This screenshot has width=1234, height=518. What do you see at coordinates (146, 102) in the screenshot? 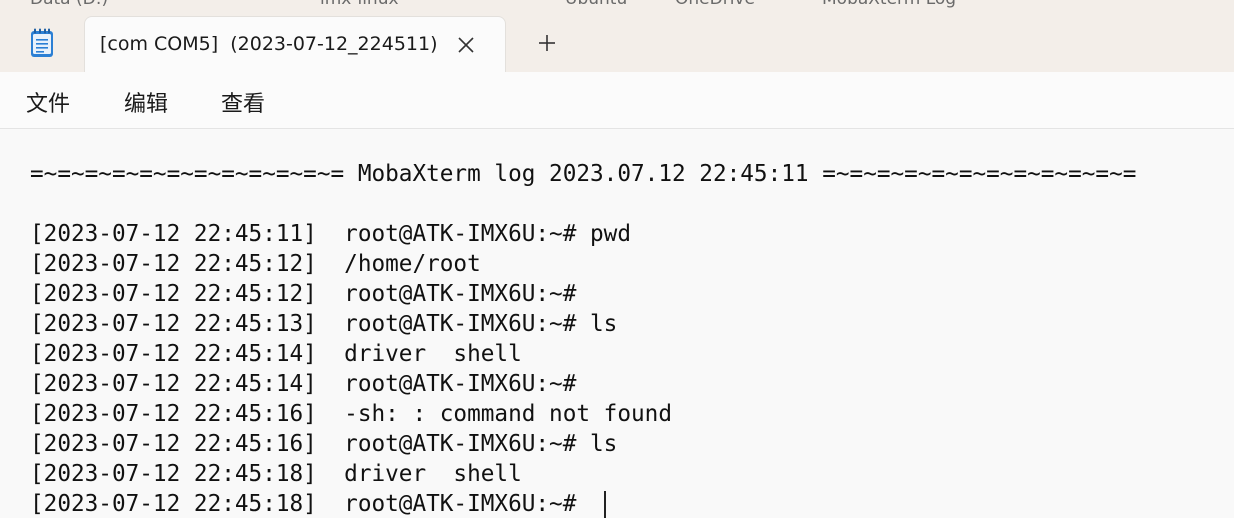
I see `menu-edit: 编辑` at bounding box center [146, 102].